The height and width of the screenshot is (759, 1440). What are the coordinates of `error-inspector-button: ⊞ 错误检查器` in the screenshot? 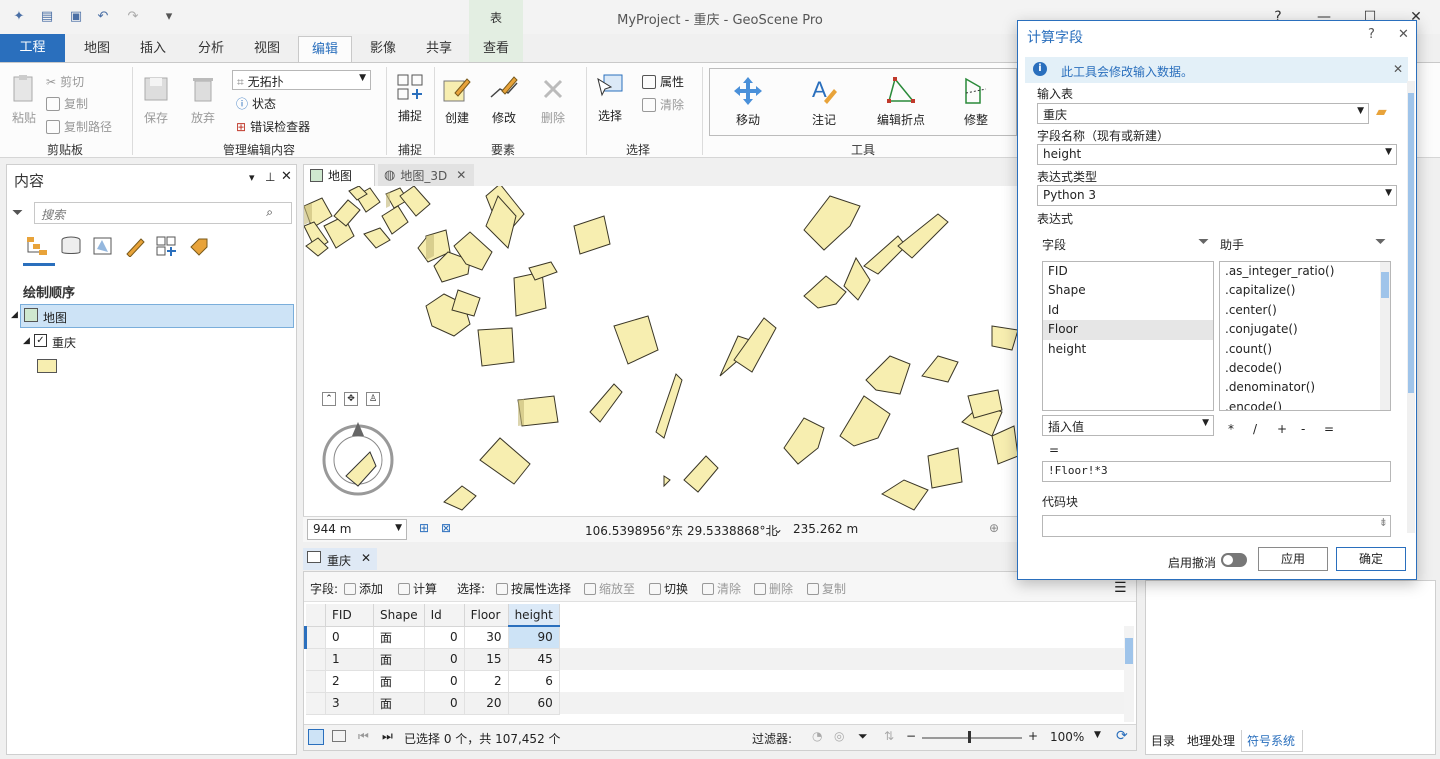 It's located at (273, 126).